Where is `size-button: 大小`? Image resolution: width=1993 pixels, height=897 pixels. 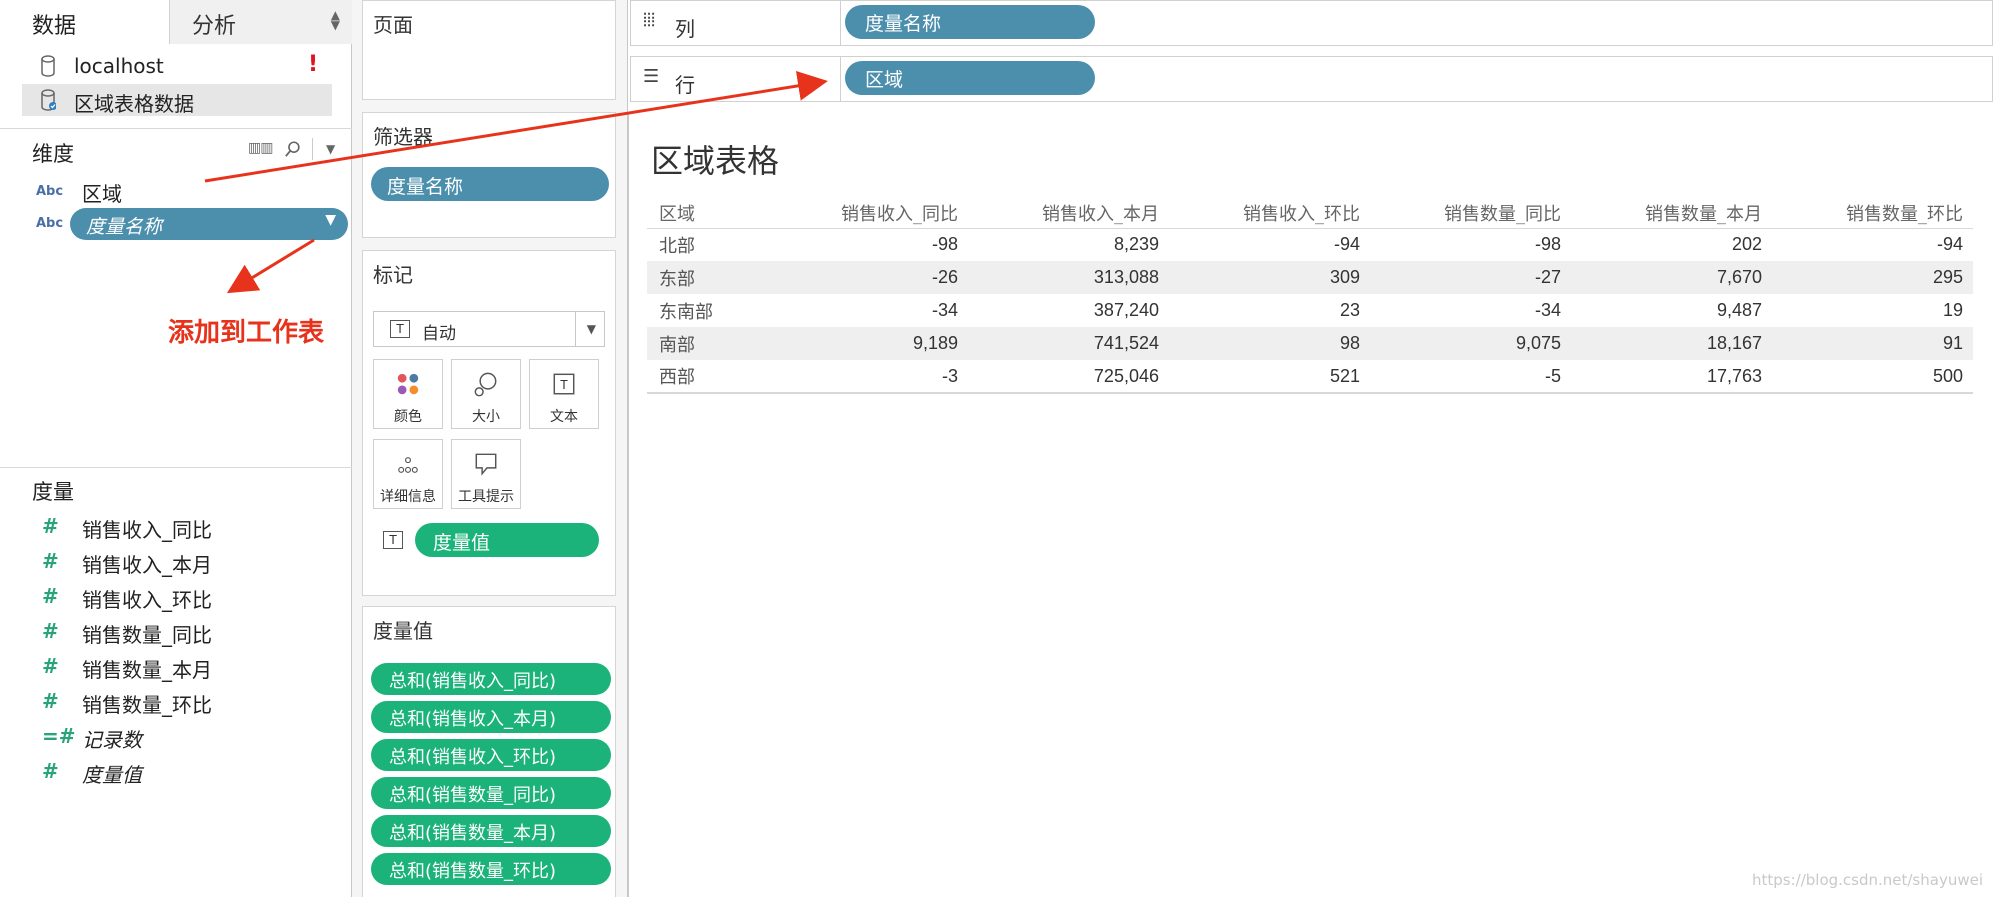
size-button: 大小 is located at coordinates (486, 394).